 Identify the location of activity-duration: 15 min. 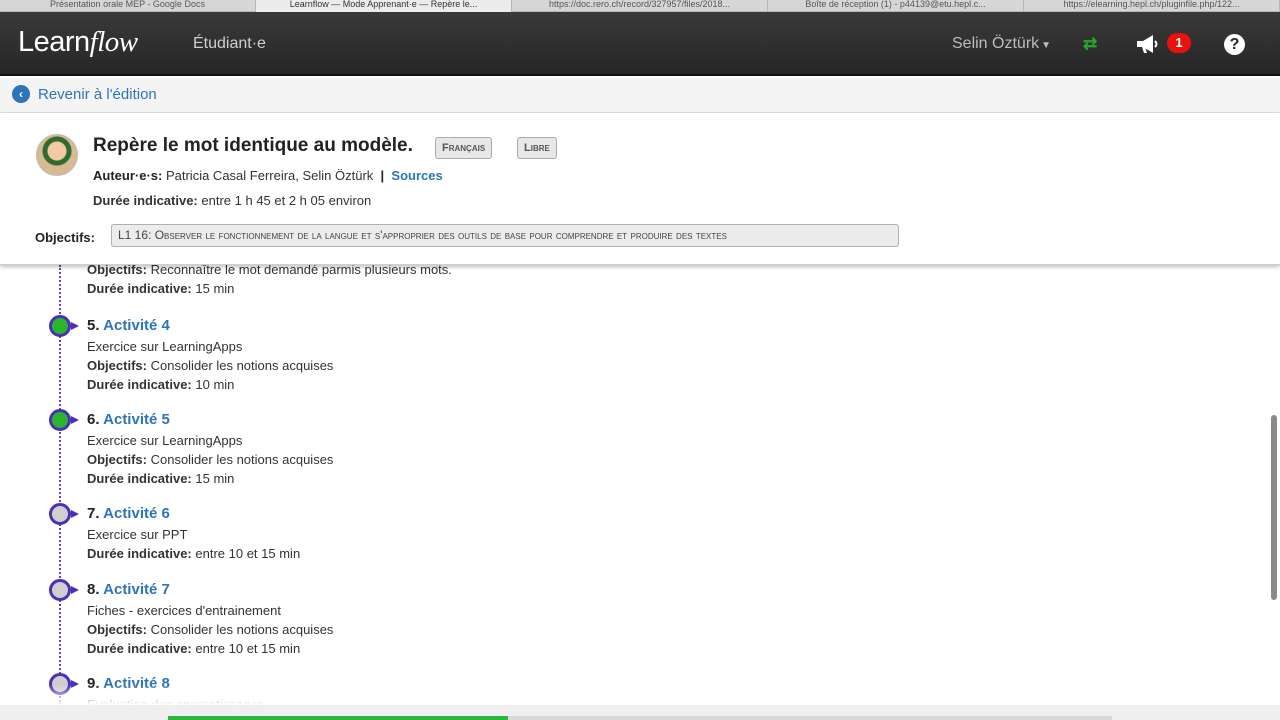
(215, 478).